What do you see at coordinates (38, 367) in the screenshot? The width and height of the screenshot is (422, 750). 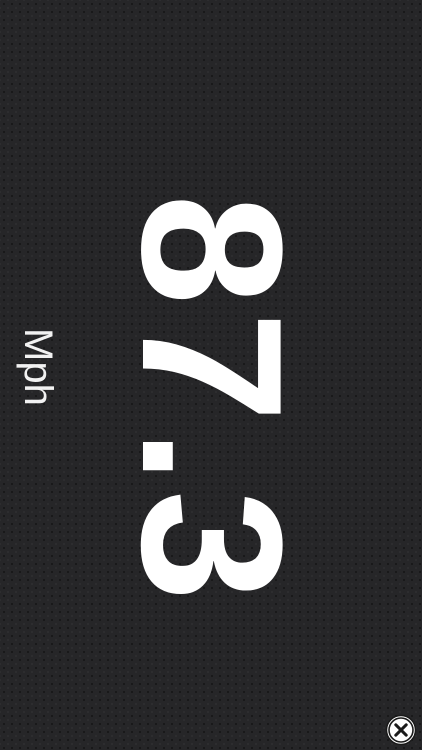 I see `speed-unit-label: Mph` at bounding box center [38, 367].